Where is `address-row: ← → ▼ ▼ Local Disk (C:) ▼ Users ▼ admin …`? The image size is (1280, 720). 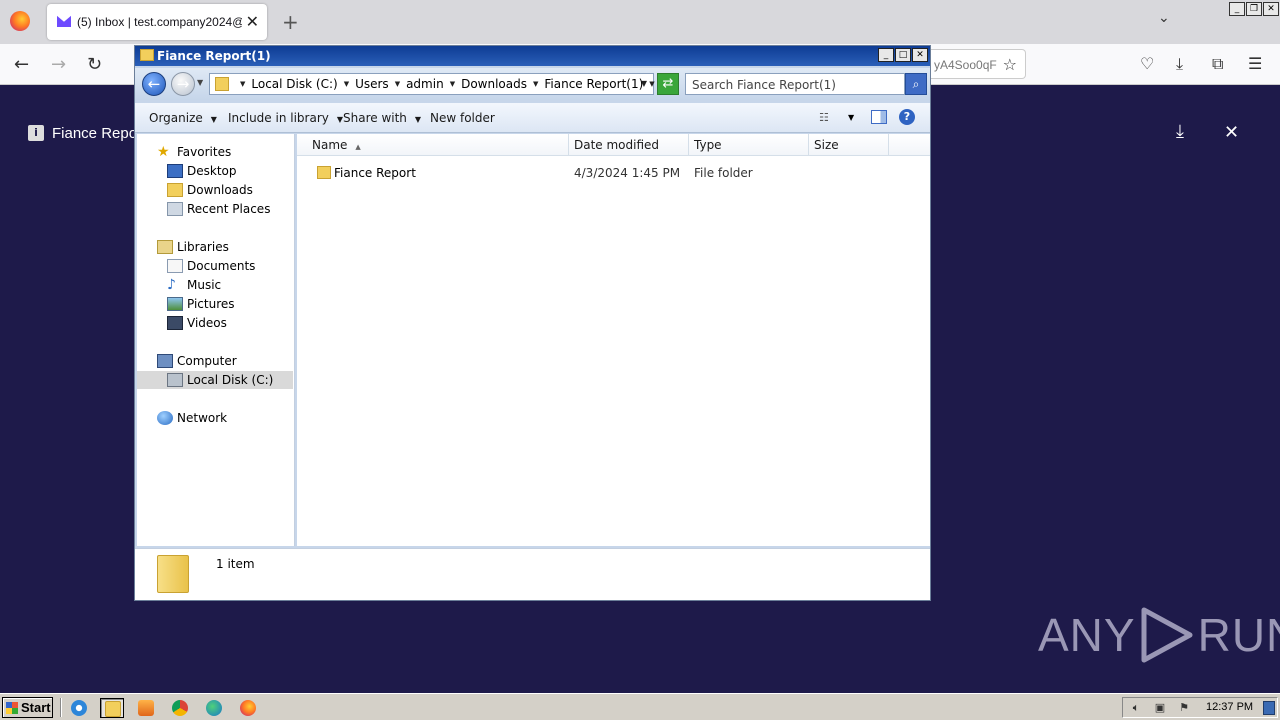
address-row: ← → ▼ ▼ Local Disk (C:) ▼ Users ▼ admin … is located at coordinates (532, 84).